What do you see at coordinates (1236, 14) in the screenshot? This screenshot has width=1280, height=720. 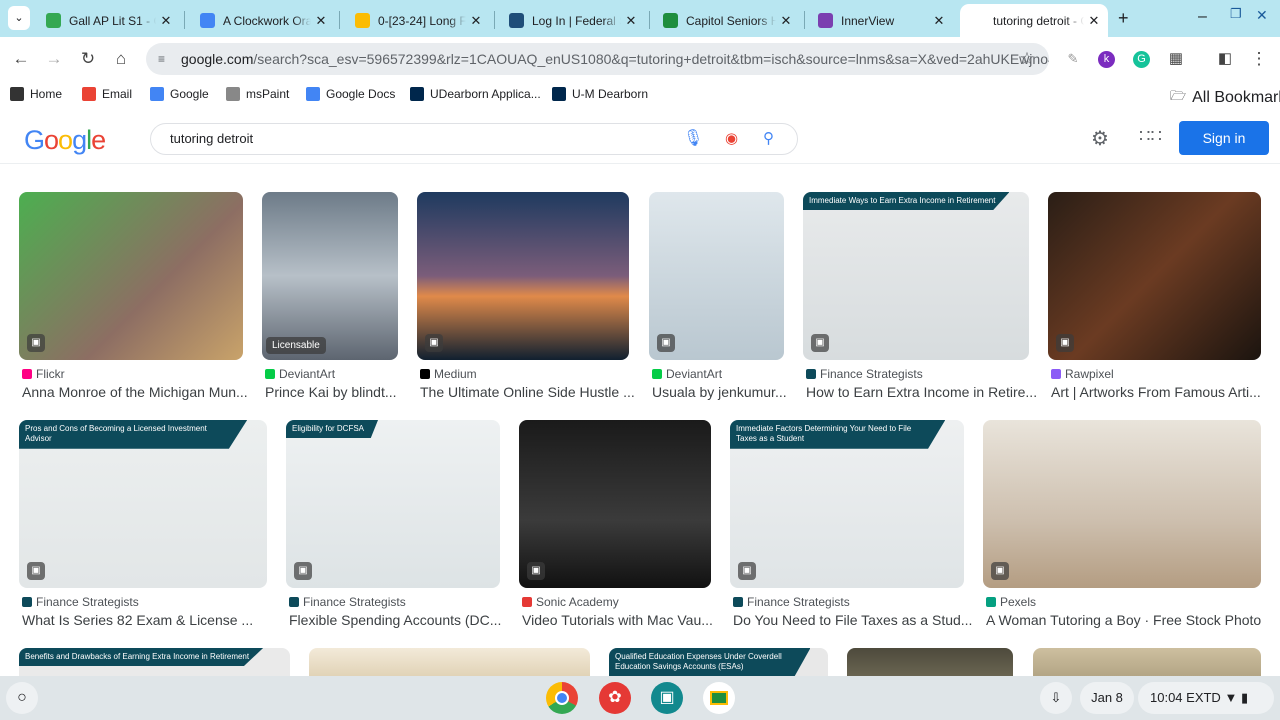 I see `restore-button: ❐` at bounding box center [1236, 14].